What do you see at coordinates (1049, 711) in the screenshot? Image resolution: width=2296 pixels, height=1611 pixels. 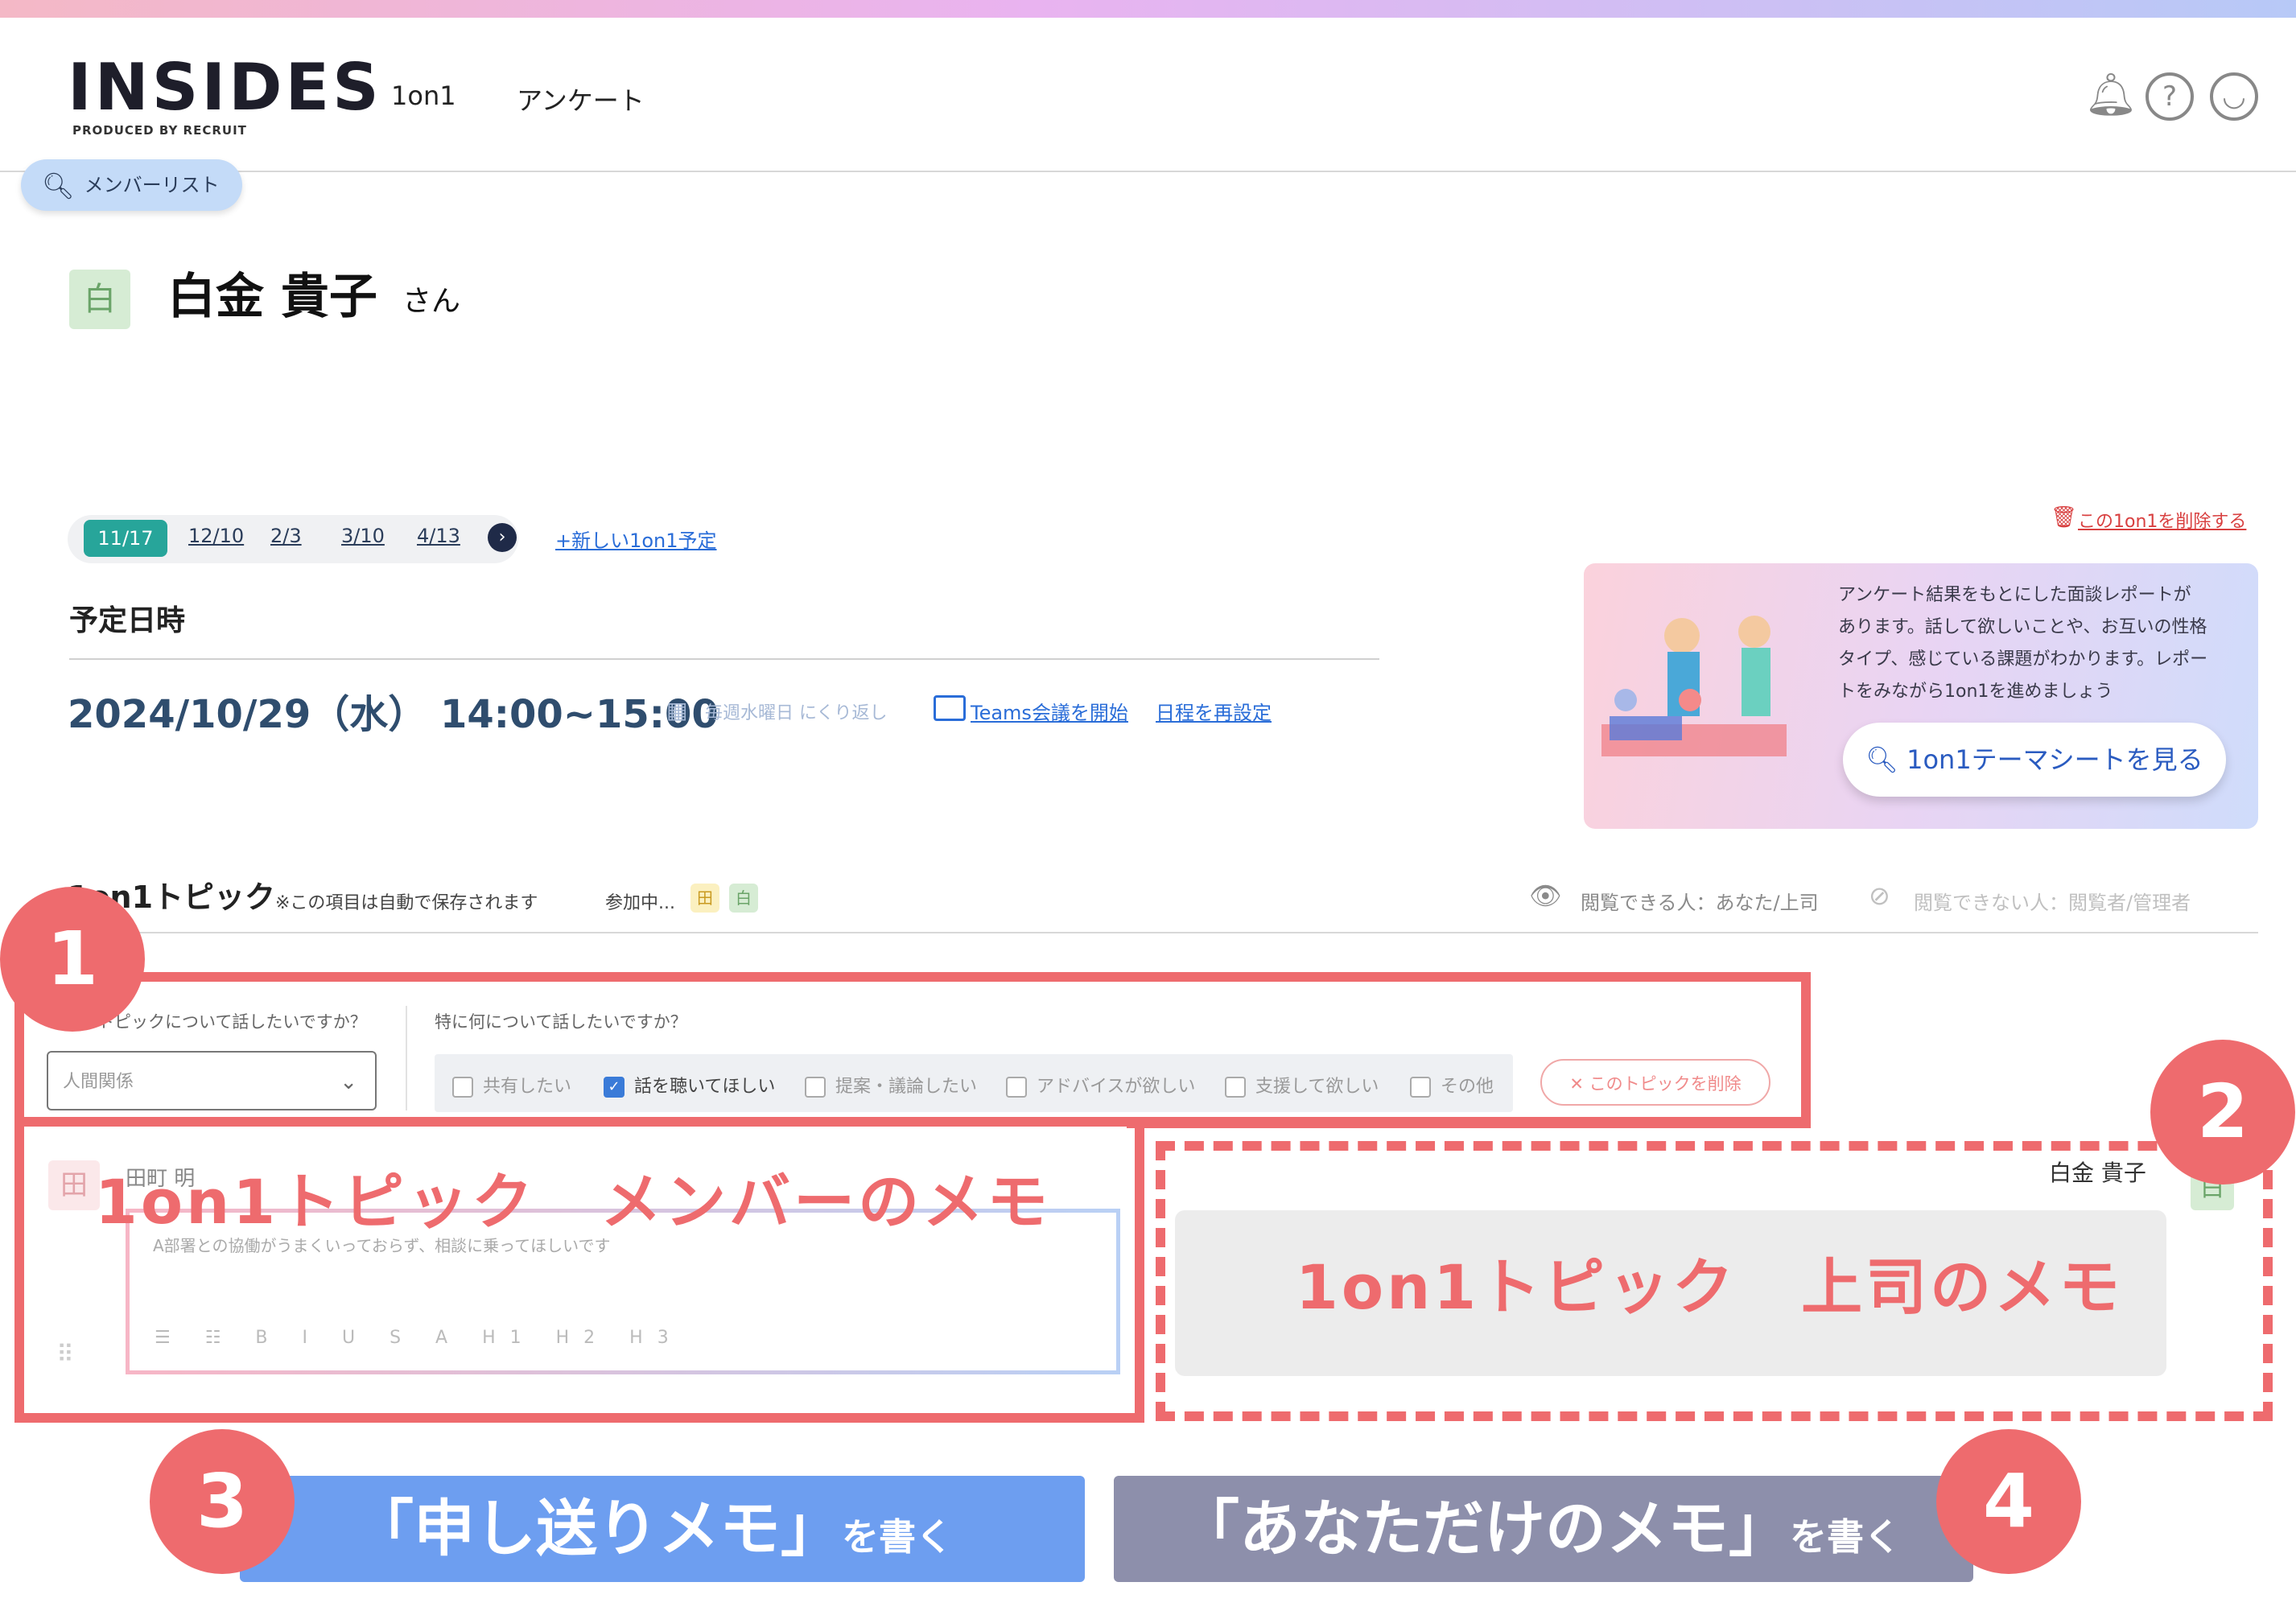 I see `teams-link: Teams会議を開始` at bounding box center [1049, 711].